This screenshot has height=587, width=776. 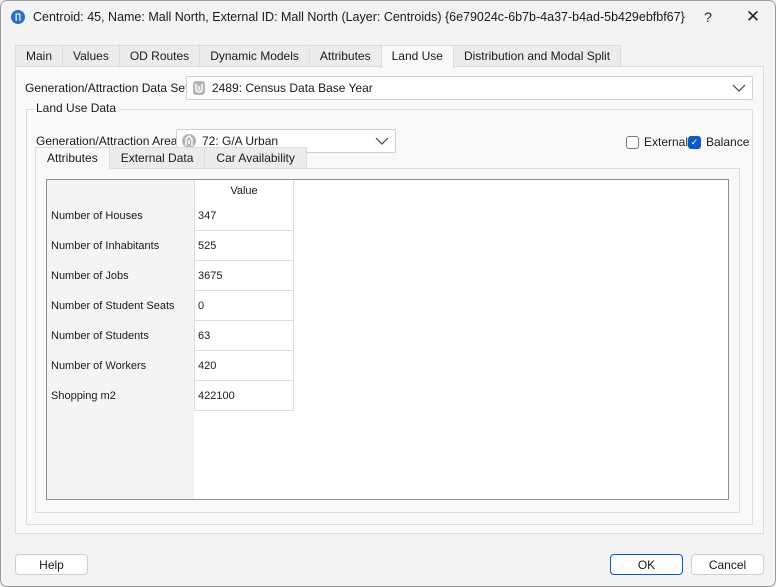 I want to click on tab-dynamic-models: Dynamic Models, so click(x=254, y=56).